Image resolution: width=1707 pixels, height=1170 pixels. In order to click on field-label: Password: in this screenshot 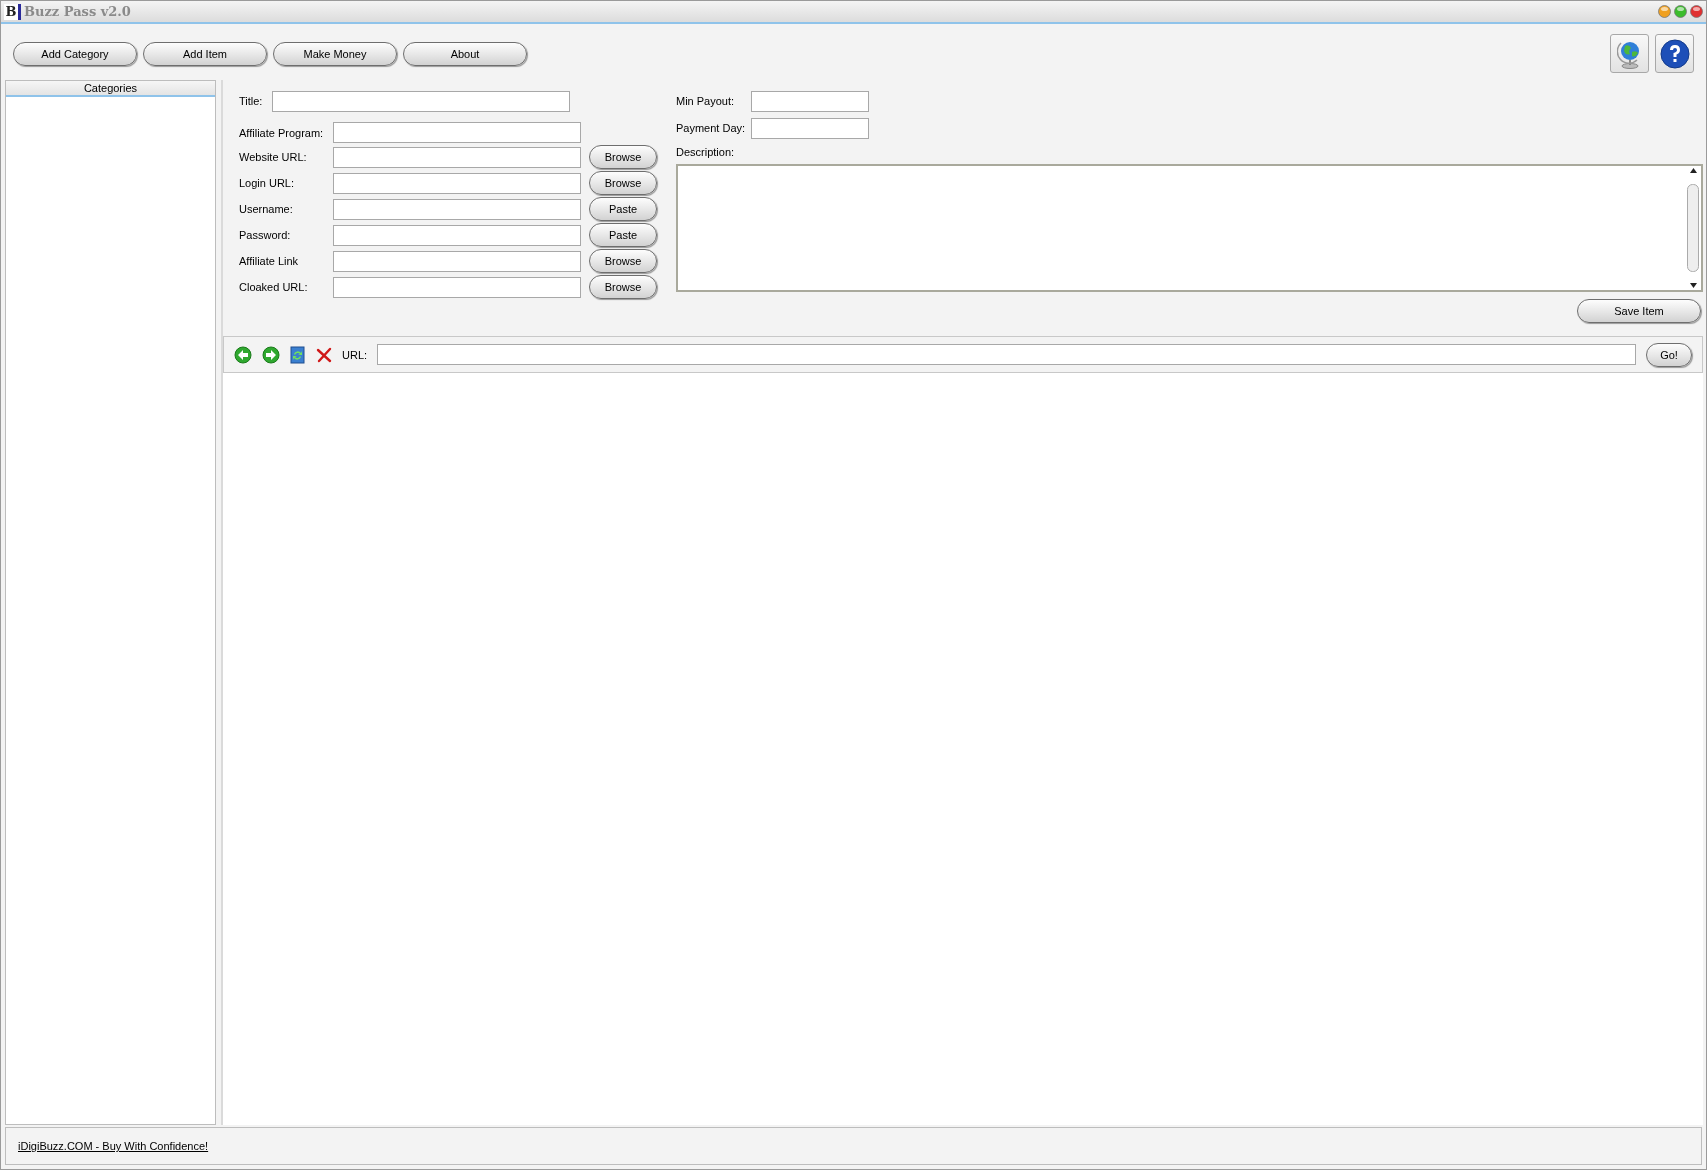, I will do `click(265, 235)`.